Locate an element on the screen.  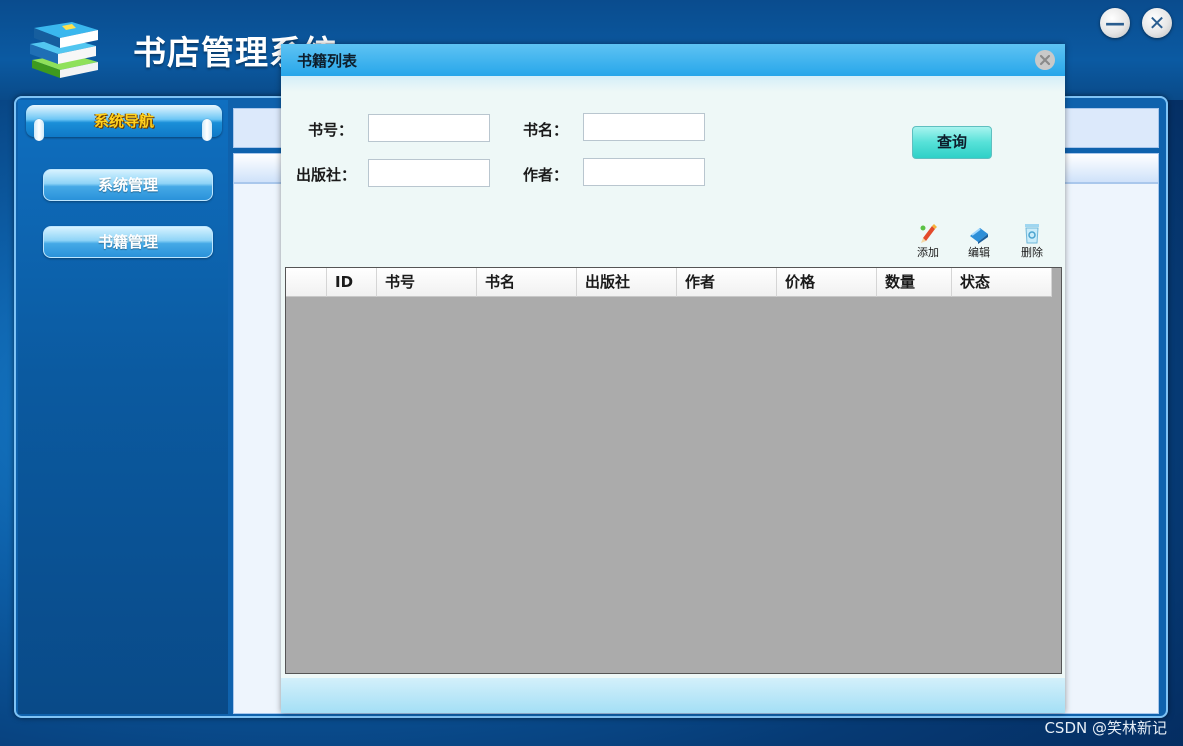
edit-icon is located at coordinates (979, 236).